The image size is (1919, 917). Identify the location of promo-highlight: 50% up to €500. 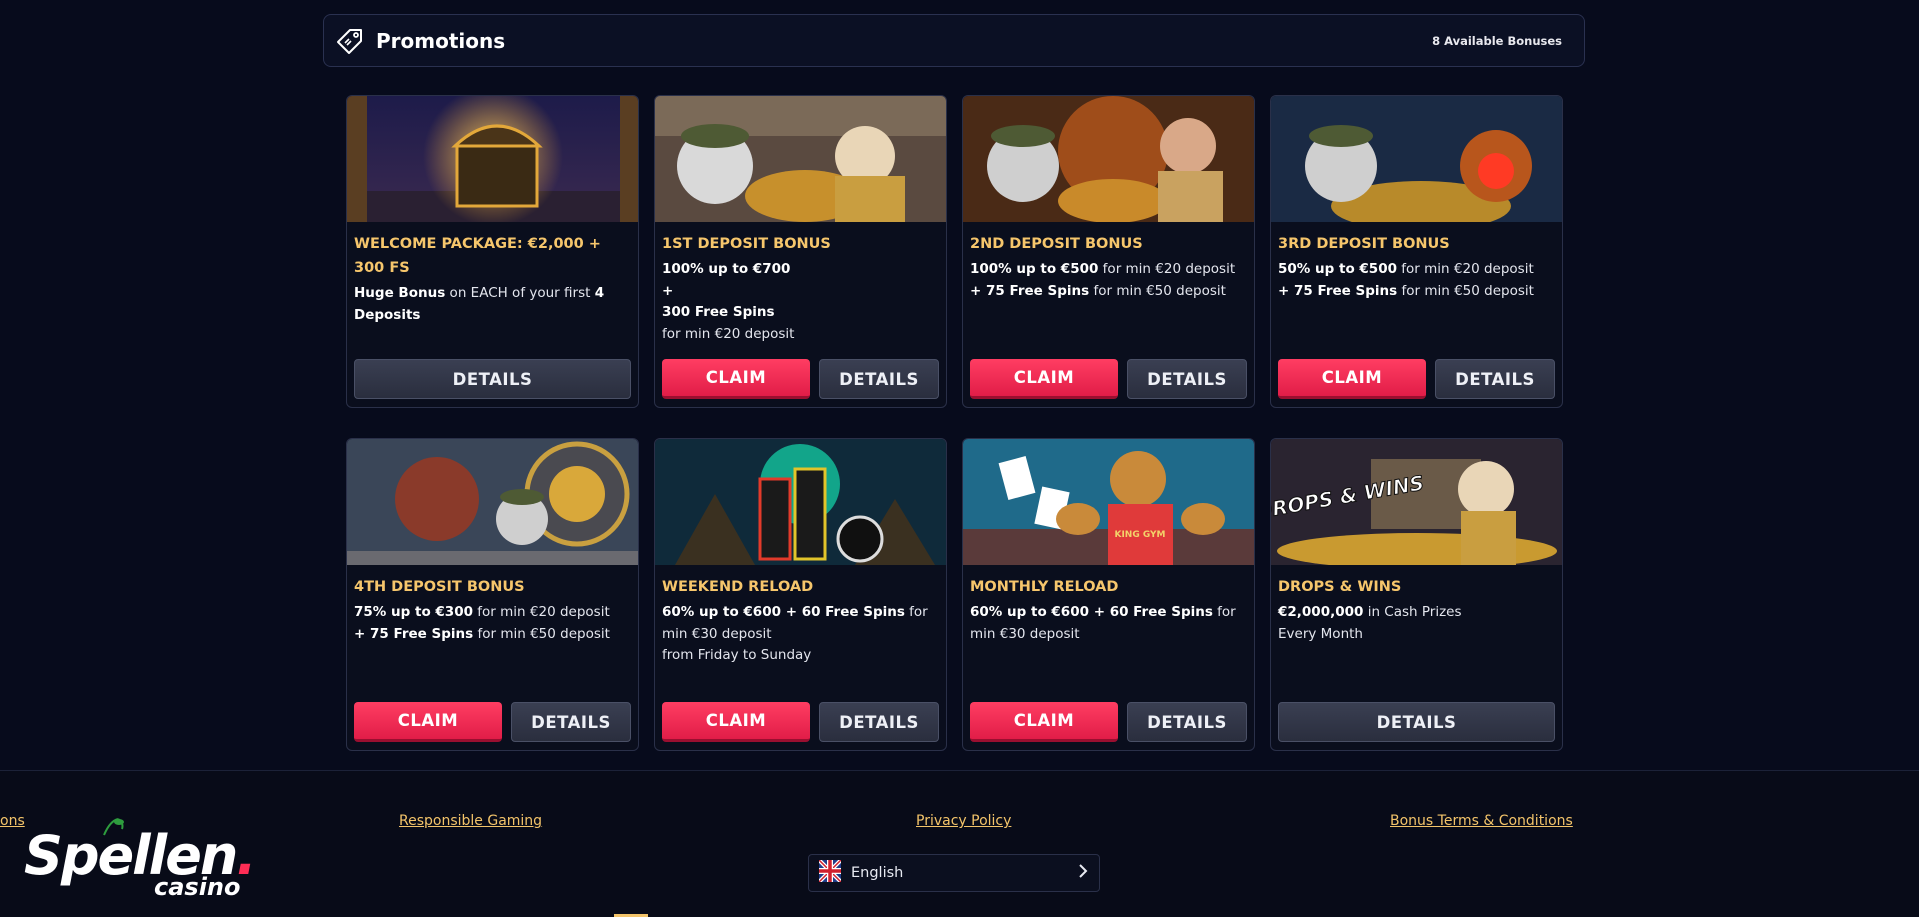
(1337, 269).